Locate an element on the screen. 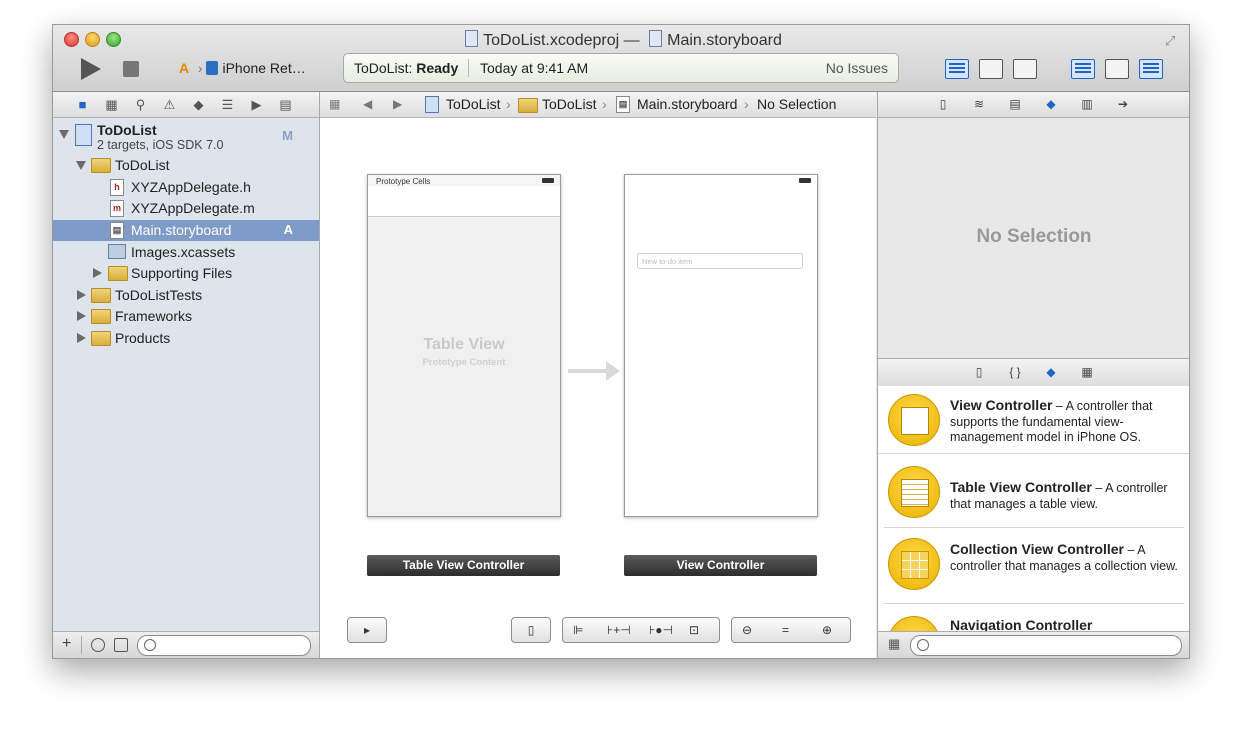  issues-label: No Issues is located at coordinates (857, 68).